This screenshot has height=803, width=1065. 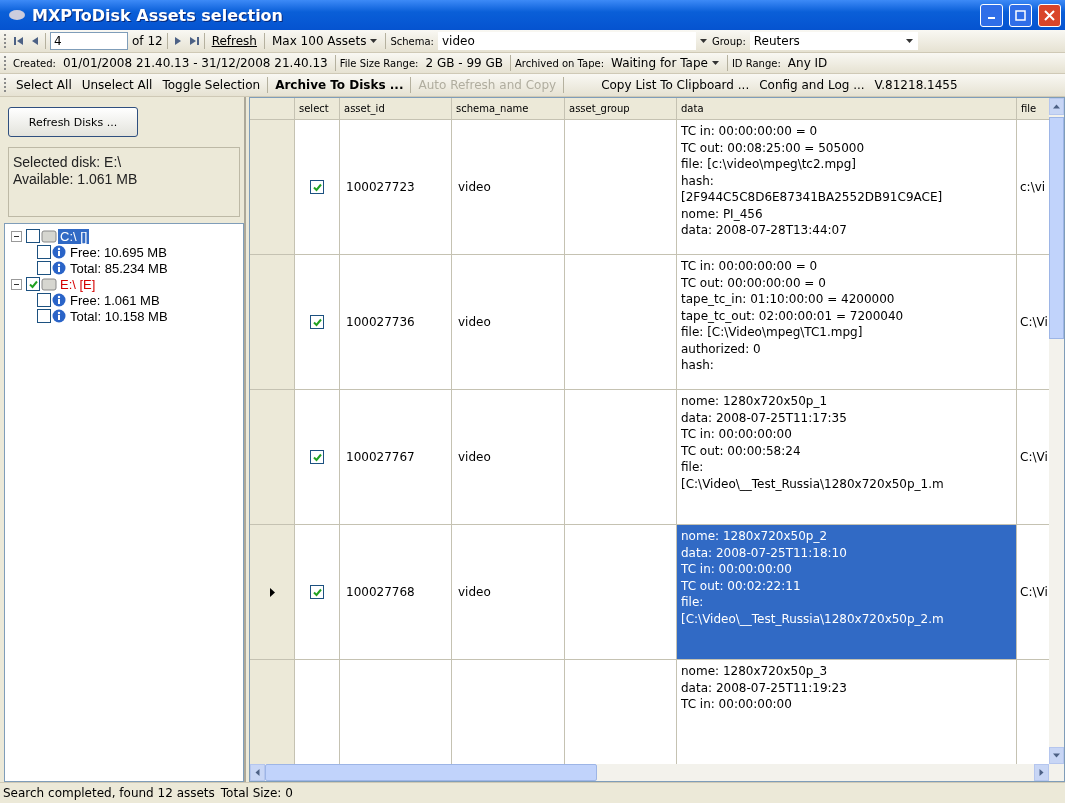 I want to click on data-cell: nome: 1280x720x50p_1 data: 2008-07-25T11:17:35 TC in: 00:00:00:00 TC out: 00:00:58:24 file: [C:\Video\__Test_Russia\1280x720x50p_1.m, so click(x=847, y=457).